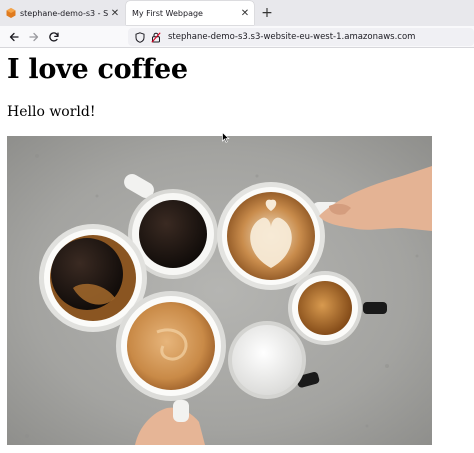  I want to click on tab-s3-bucket: stephane-demo-s3 - S3 bucket ✕, so click(62, 13).